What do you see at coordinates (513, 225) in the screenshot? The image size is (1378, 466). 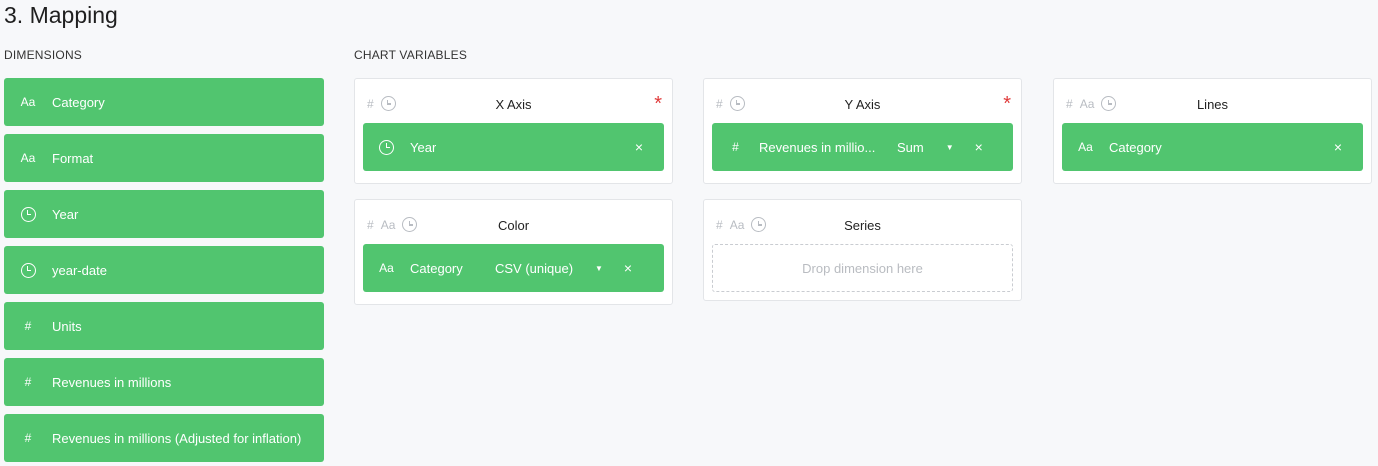 I see `variable-title: Color` at bounding box center [513, 225].